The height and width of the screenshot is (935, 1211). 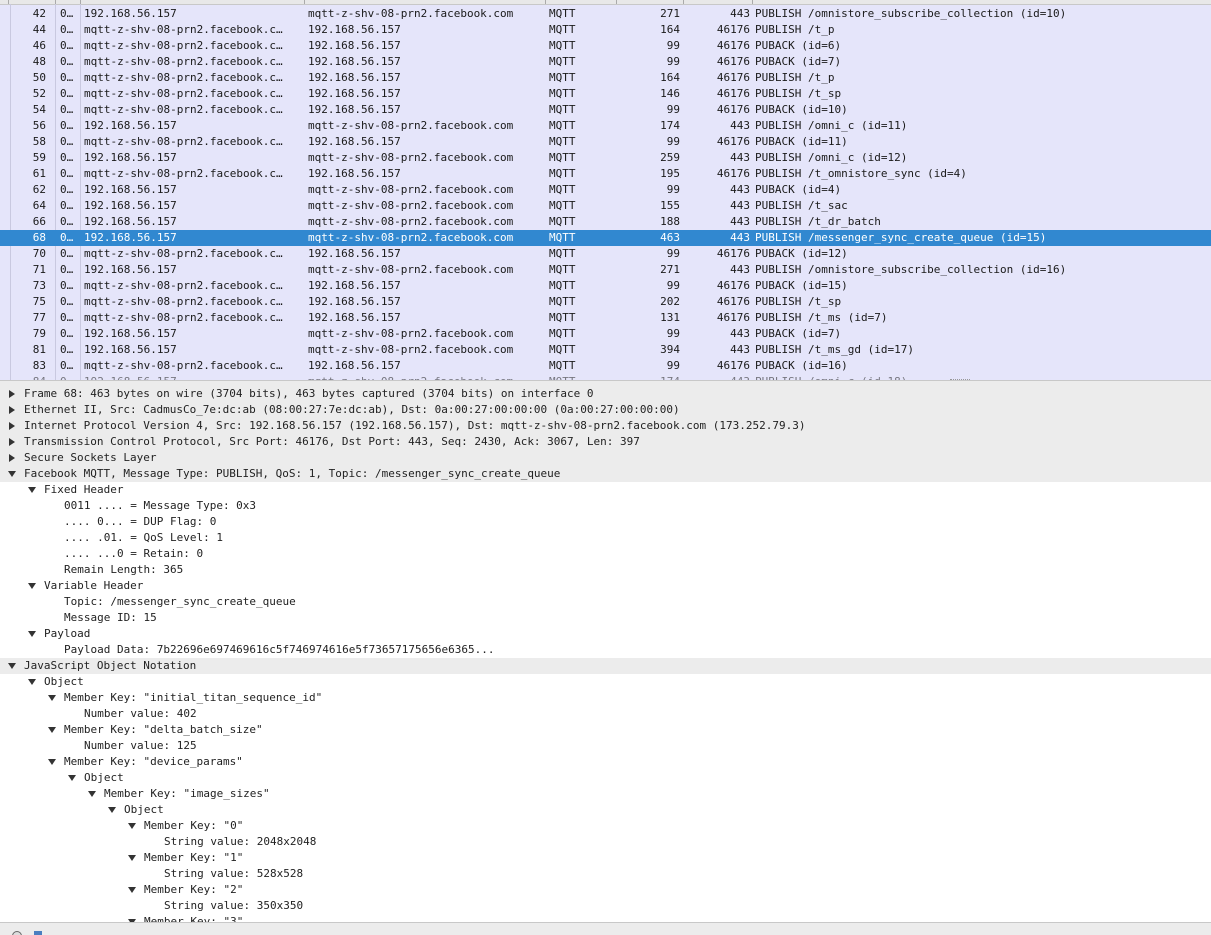 What do you see at coordinates (234, 873) in the screenshot?
I see `detail-text: String value: 528x528` at bounding box center [234, 873].